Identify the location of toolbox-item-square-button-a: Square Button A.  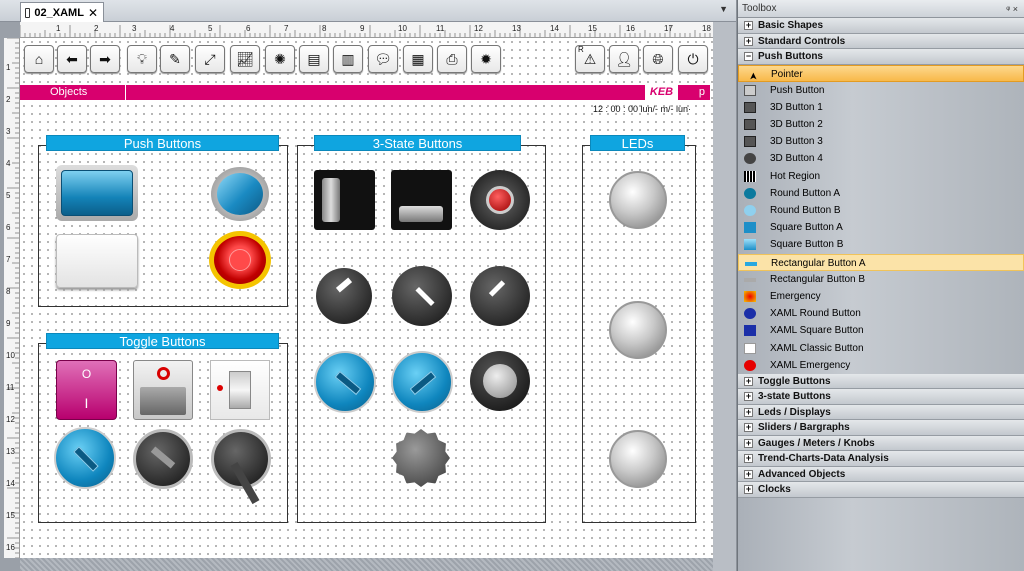
(881, 227).